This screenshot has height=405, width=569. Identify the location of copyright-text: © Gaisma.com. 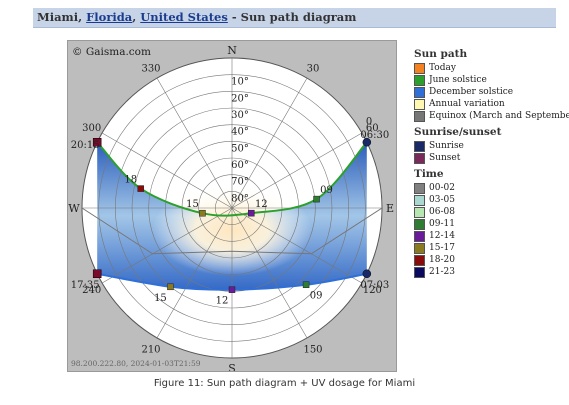
(111, 52).